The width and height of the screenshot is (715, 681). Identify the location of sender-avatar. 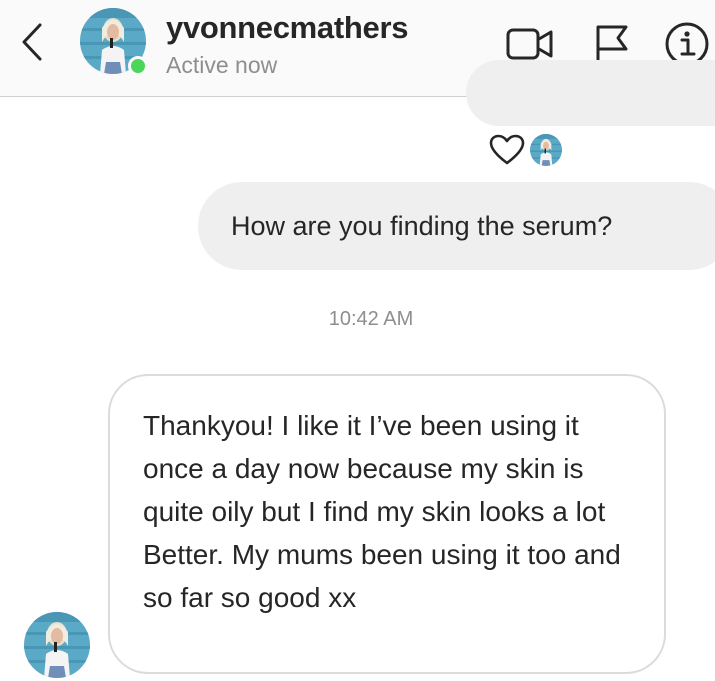
(57, 645).